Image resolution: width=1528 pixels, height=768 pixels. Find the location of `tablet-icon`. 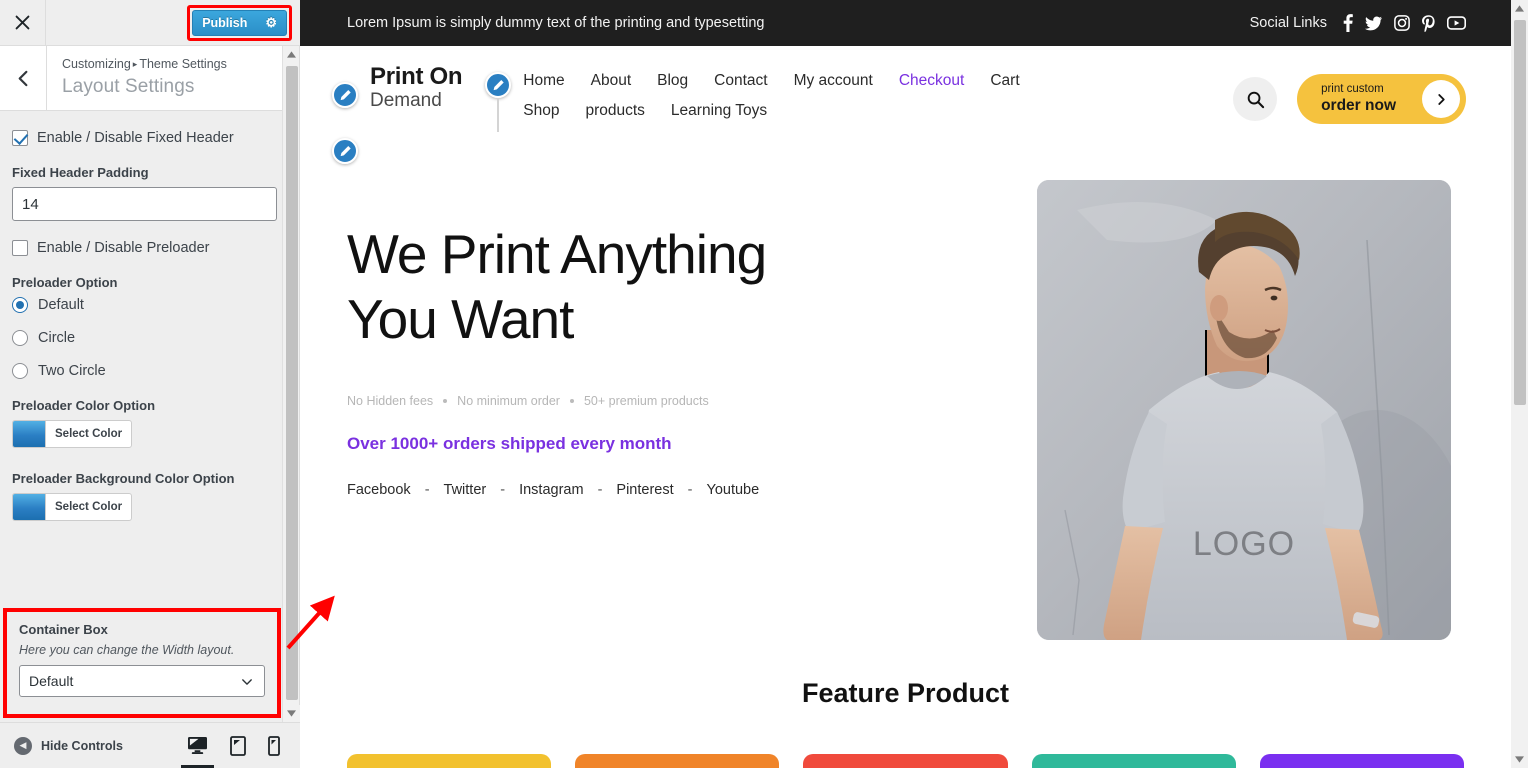

tablet-icon is located at coordinates (238, 745).